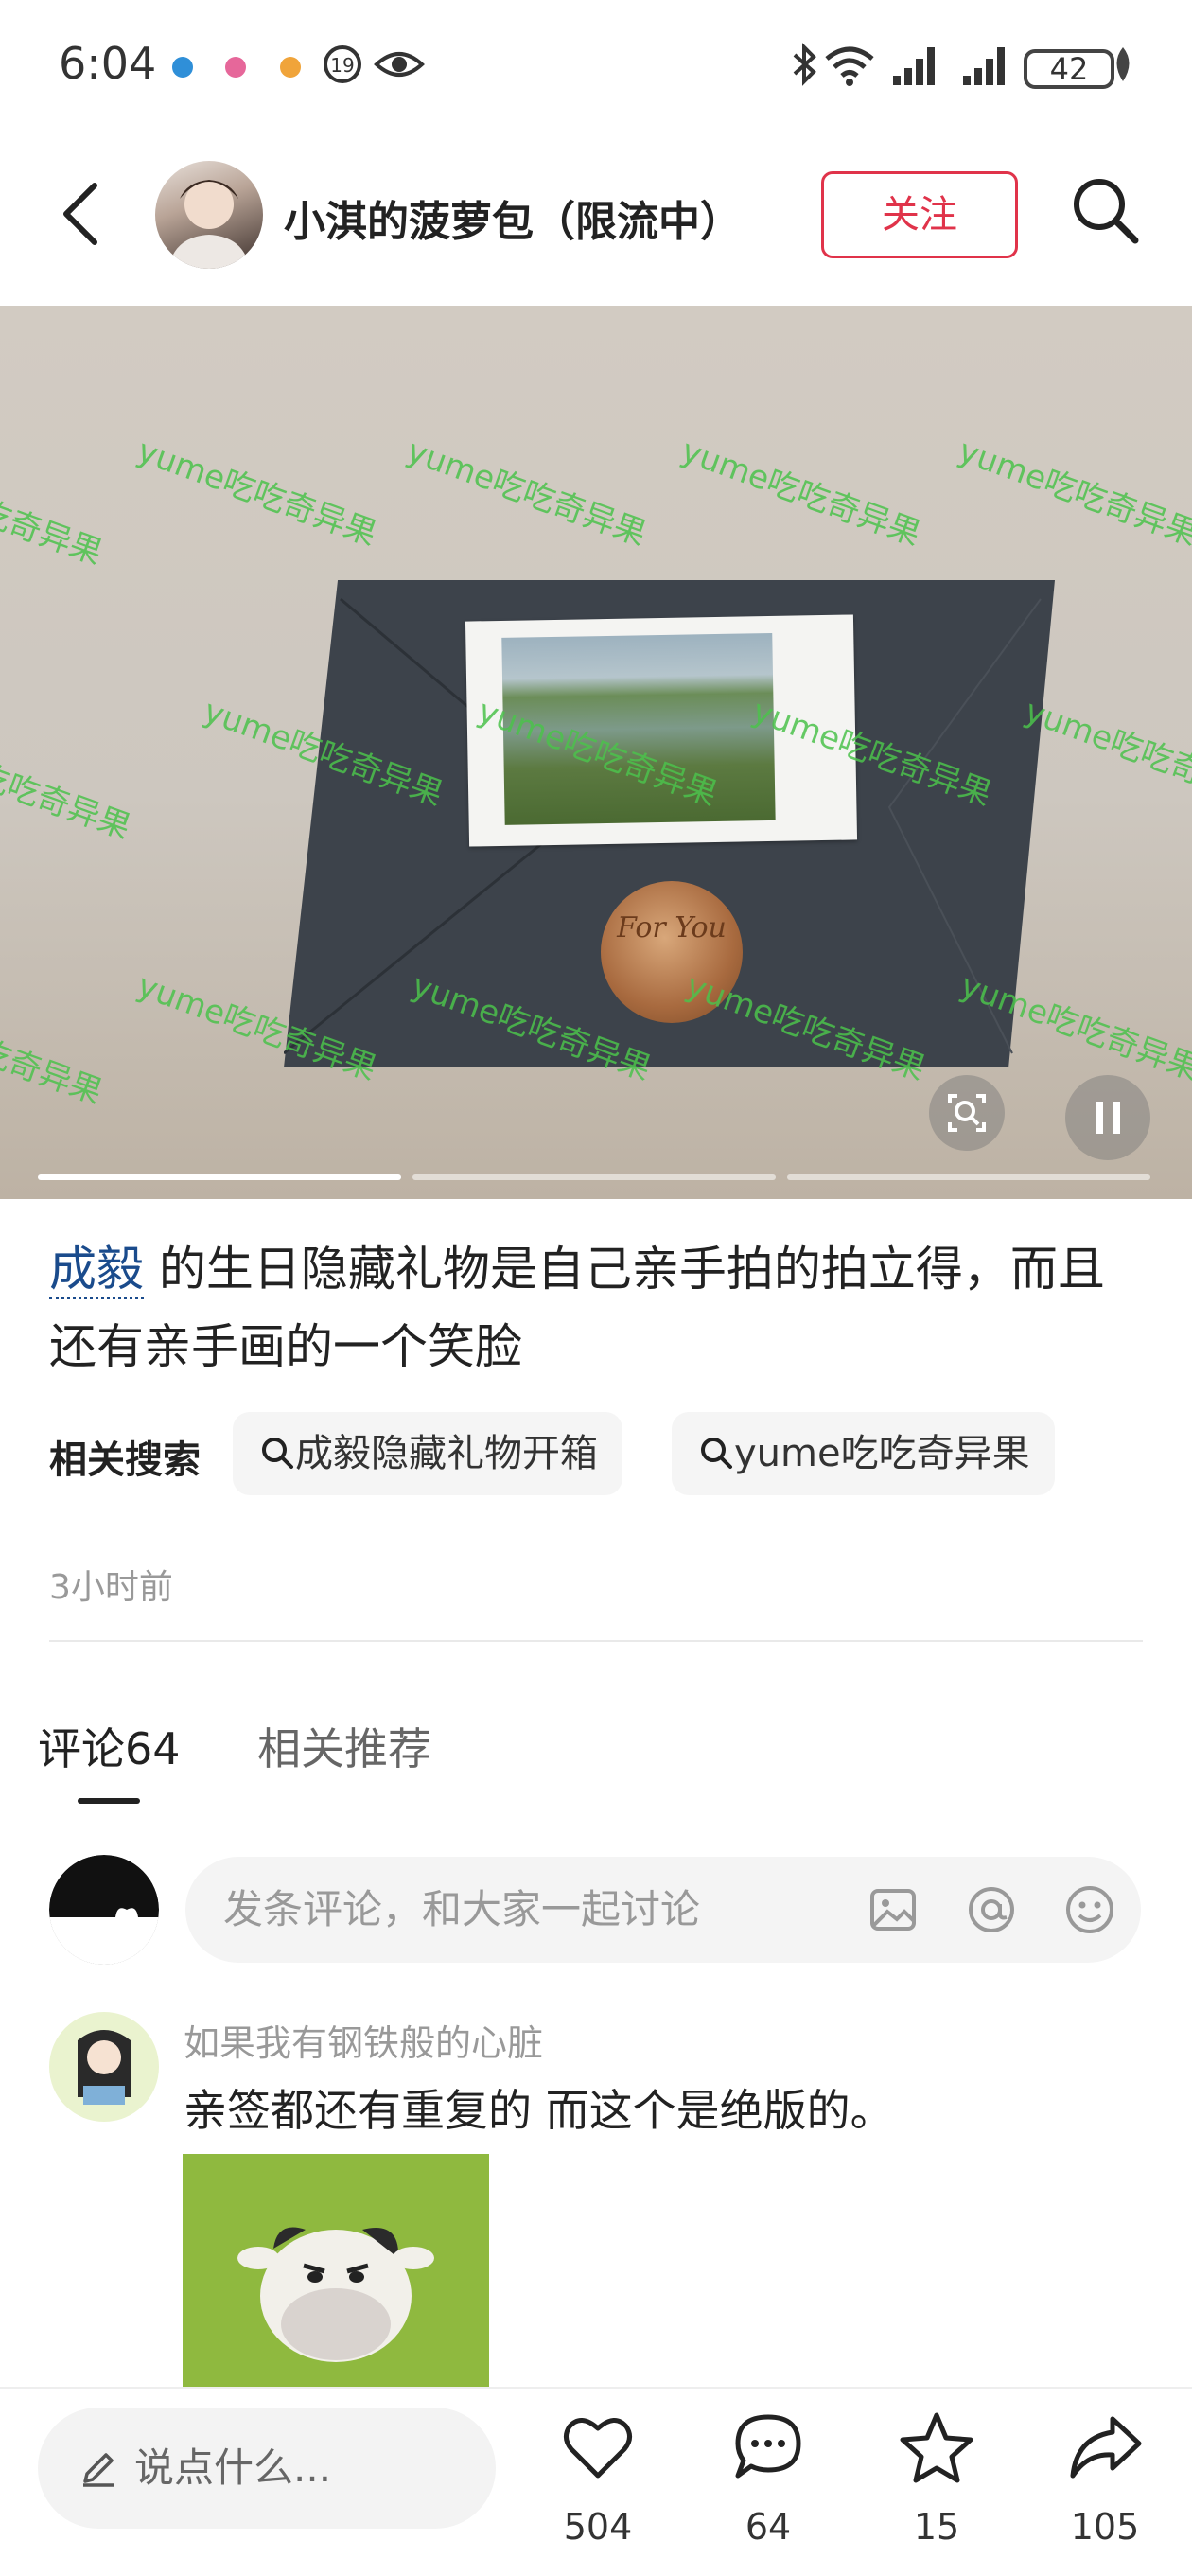 Image resolution: width=1192 pixels, height=2576 pixels. Describe the element at coordinates (209, 215) in the screenshot. I see `author-avatar` at that location.